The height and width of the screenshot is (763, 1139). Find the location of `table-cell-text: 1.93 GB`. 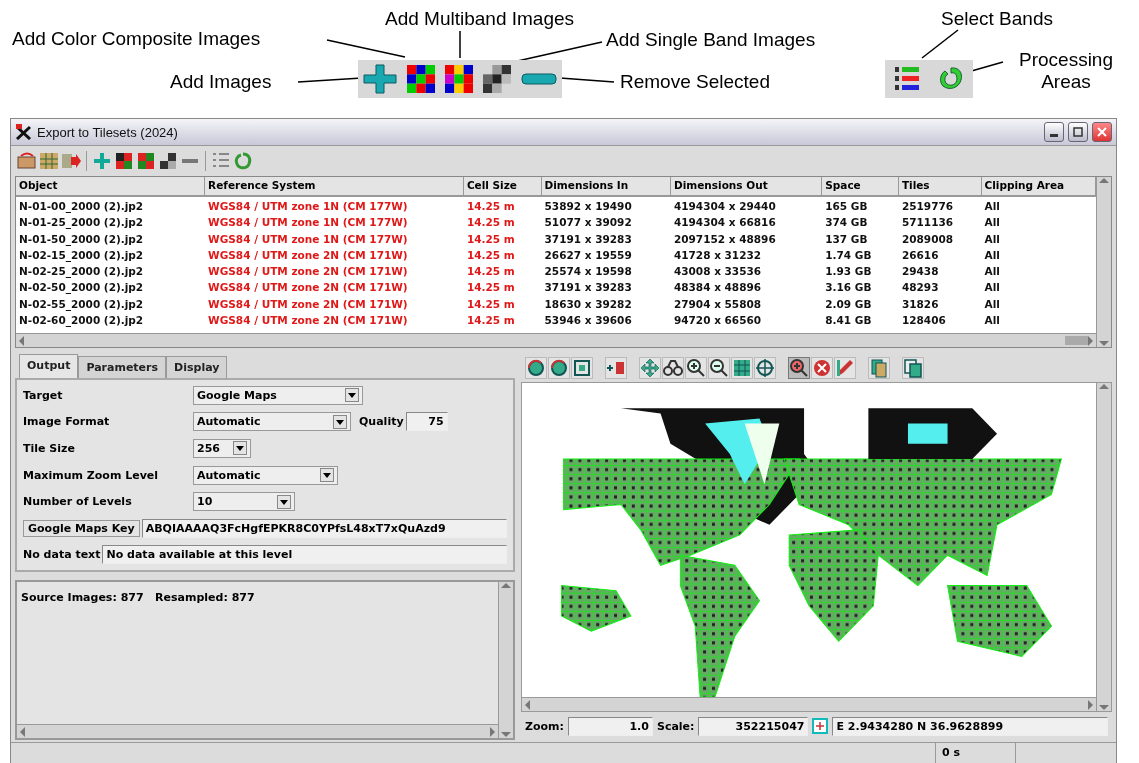

table-cell-text: 1.93 GB is located at coordinates (848, 272).